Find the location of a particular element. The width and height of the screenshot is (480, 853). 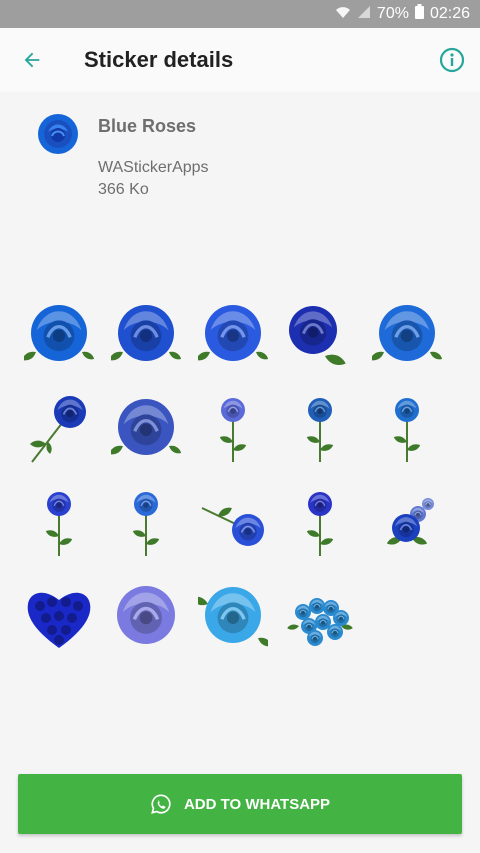

pack-name: Blue Roses is located at coordinates (147, 126).